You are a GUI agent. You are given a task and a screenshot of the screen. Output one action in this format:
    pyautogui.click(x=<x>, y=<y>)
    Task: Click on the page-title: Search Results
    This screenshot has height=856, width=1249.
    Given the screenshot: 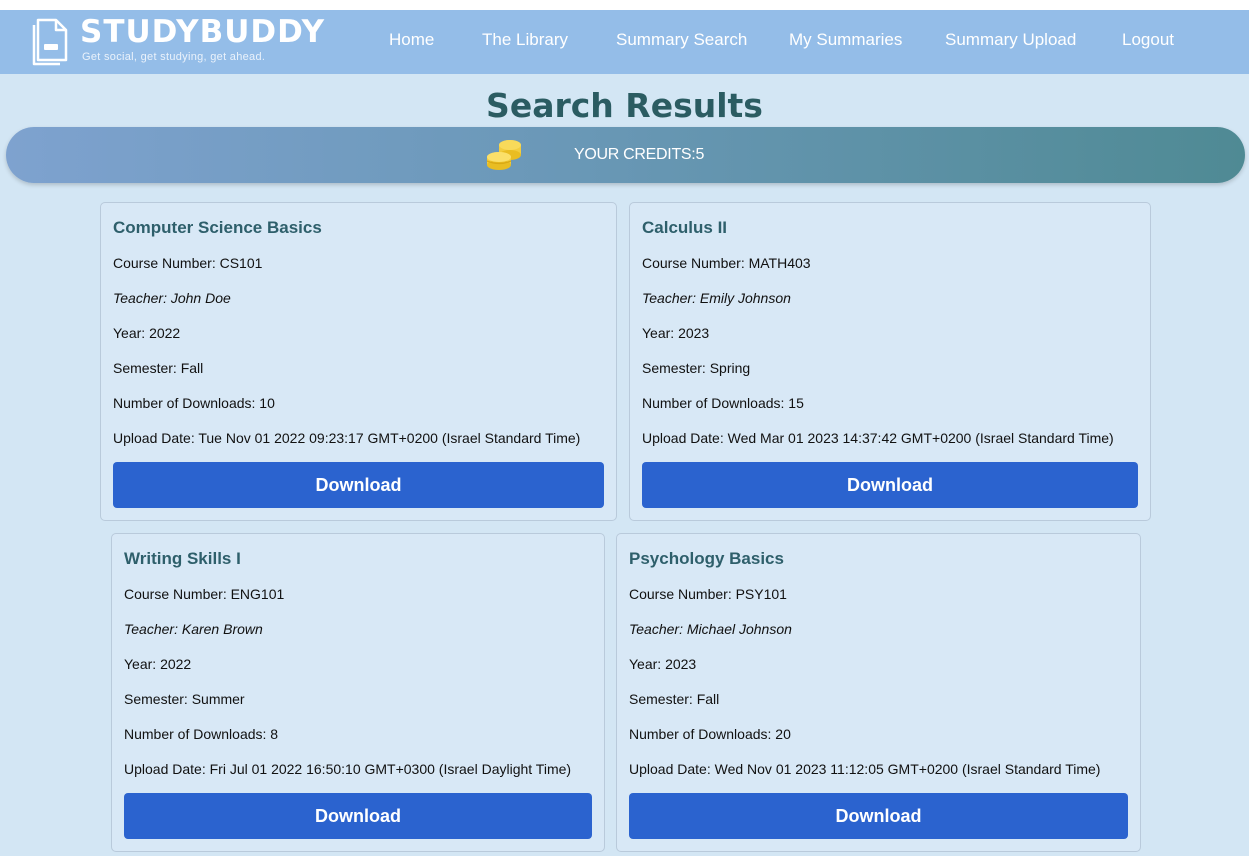 What is the action you would take?
    pyautogui.click(x=624, y=105)
    